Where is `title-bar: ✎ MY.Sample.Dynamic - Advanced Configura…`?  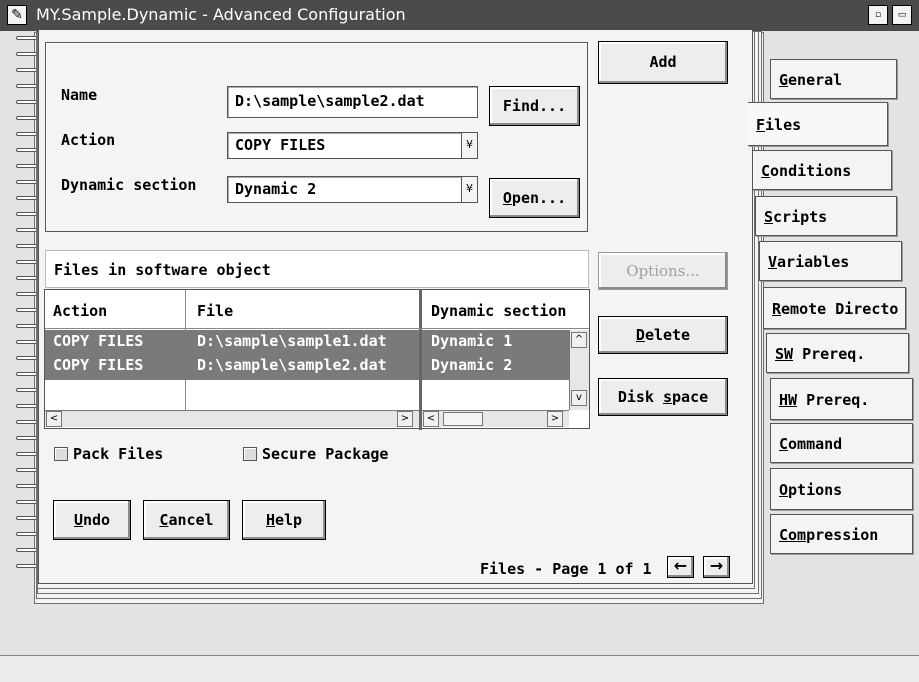
title-bar: ✎ MY.Sample.Dynamic - Advanced Configura… is located at coordinates (459, 15).